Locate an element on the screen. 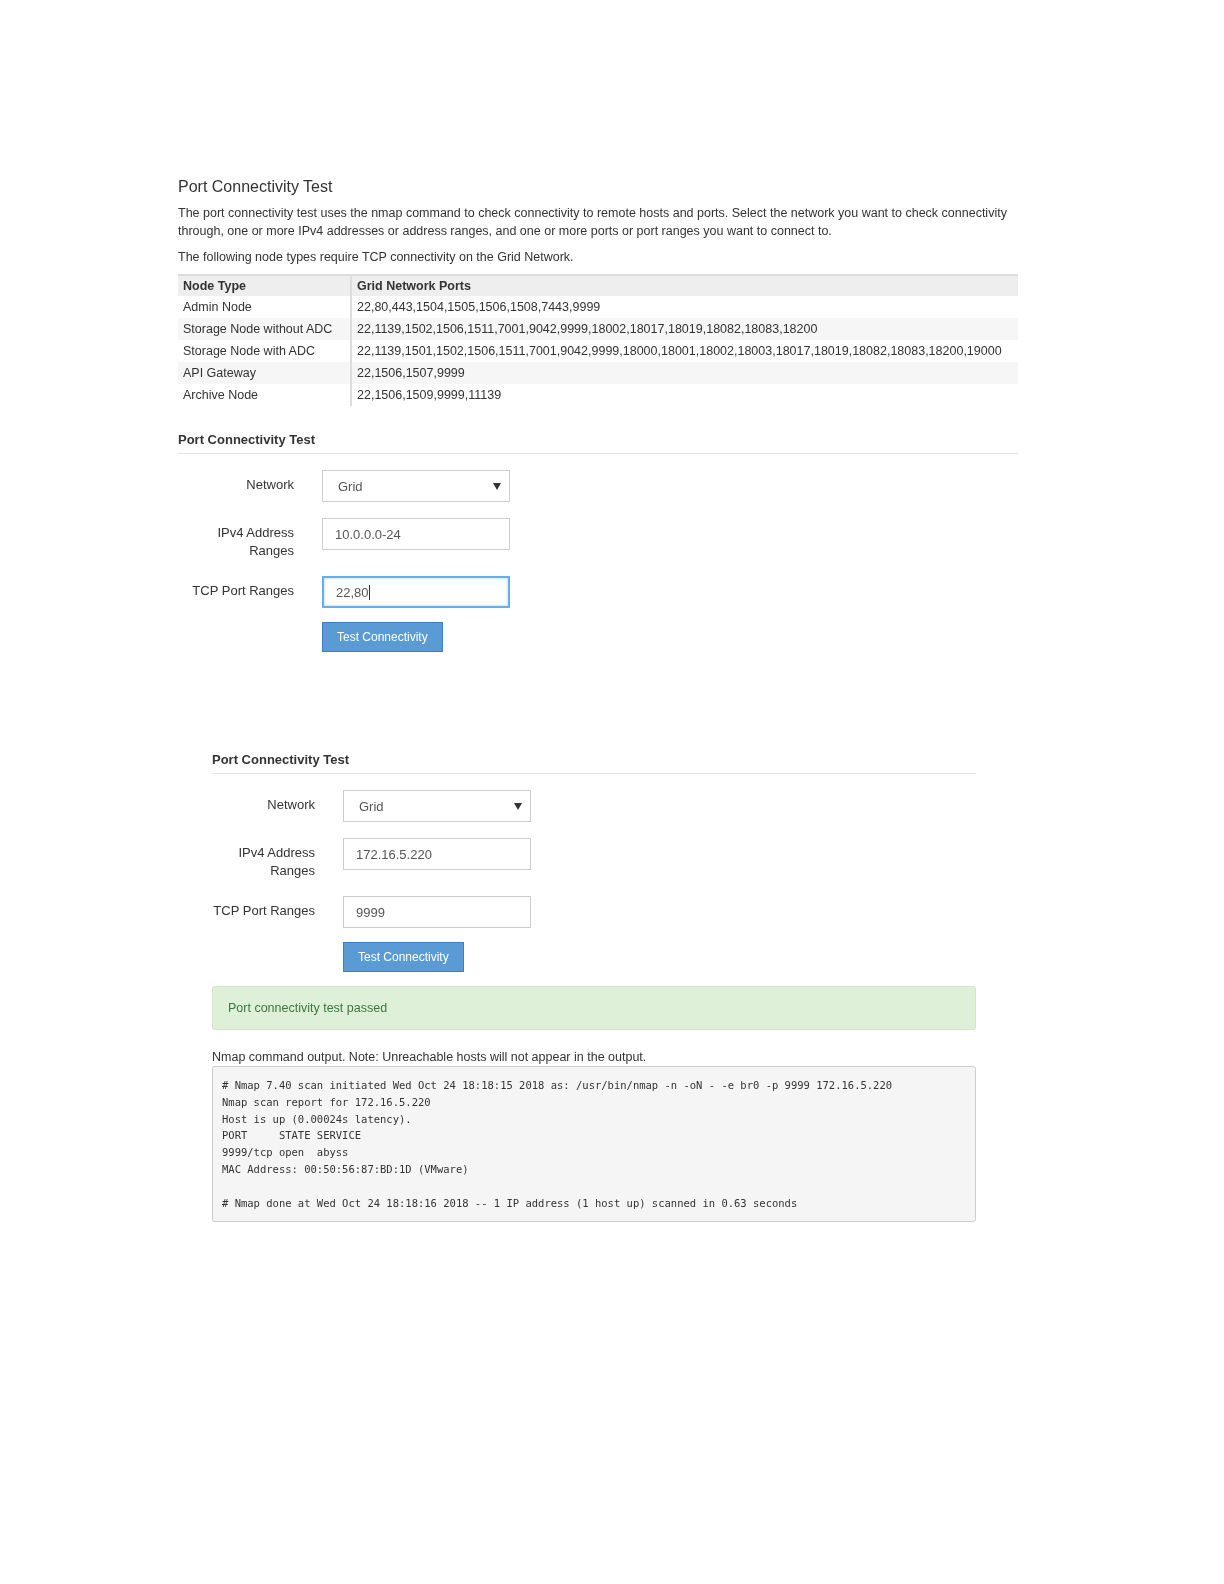 This screenshot has height=1584, width=1224. table-cell: 22,1139,1501,1502,1506,1511,7001,9042,9999,18000,18001,18002,18003,18017,18019,18082,18083,18200,19000 is located at coordinates (684, 351).